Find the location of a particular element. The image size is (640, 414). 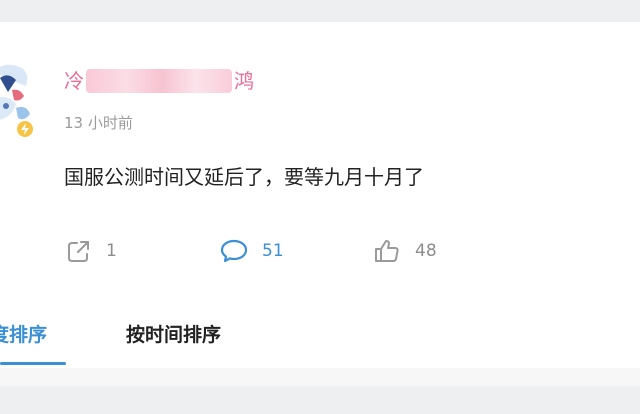

tab-sort-by-hotness: 度排序 is located at coordinates (36, 341).